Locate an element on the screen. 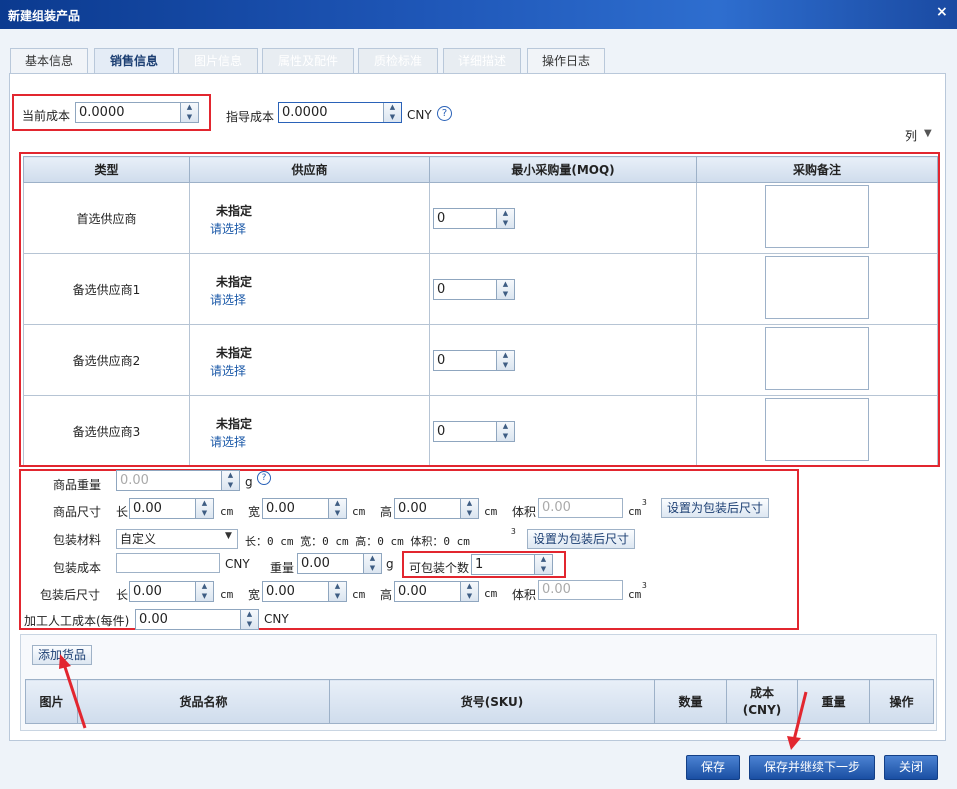 This screenshot has width=957, height=789. window-title: 新建组装产品 is located at coordinates (44, 16).